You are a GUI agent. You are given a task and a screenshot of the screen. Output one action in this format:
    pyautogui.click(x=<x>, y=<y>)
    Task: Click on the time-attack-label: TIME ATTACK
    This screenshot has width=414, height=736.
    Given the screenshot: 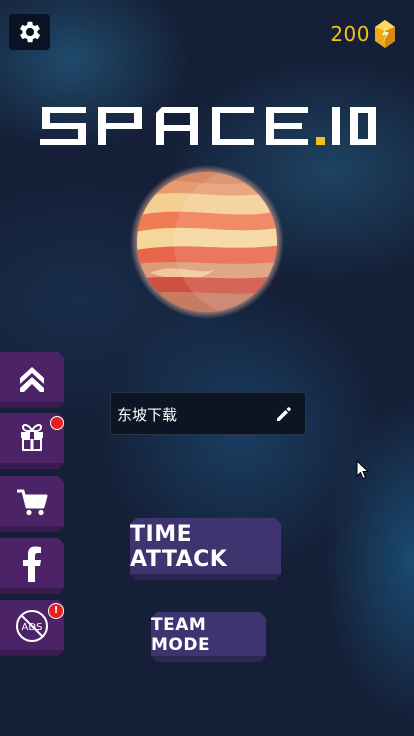 What is the action you would take?
    pyautogui.click(x=179, y=547)
    